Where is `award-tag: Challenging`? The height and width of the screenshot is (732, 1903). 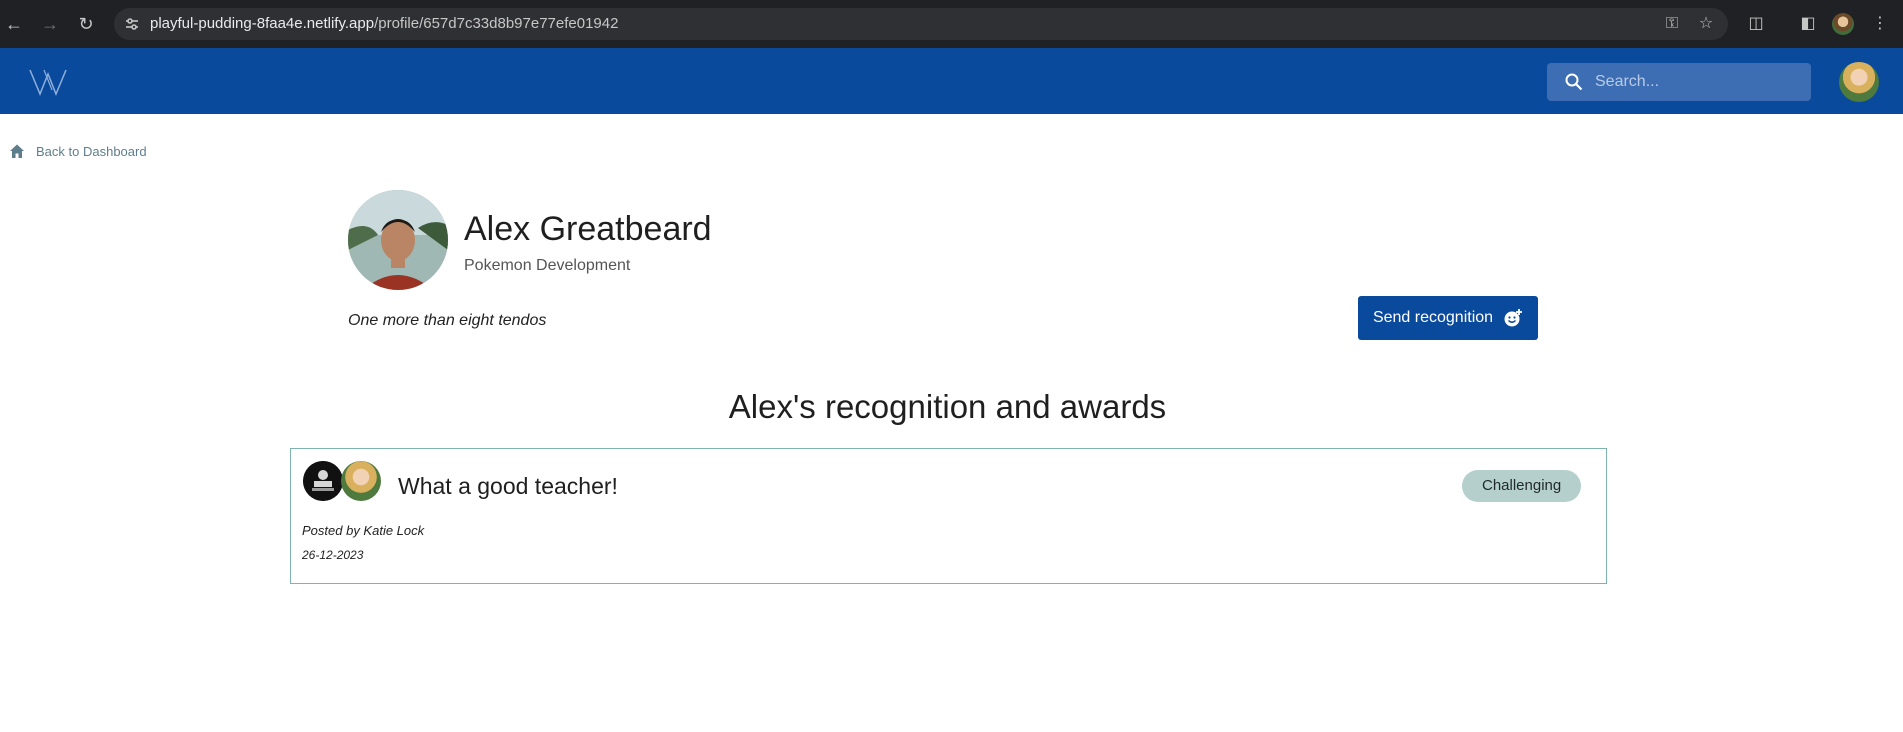 award-tag: Challenging is located at coordinates (1522, 486).